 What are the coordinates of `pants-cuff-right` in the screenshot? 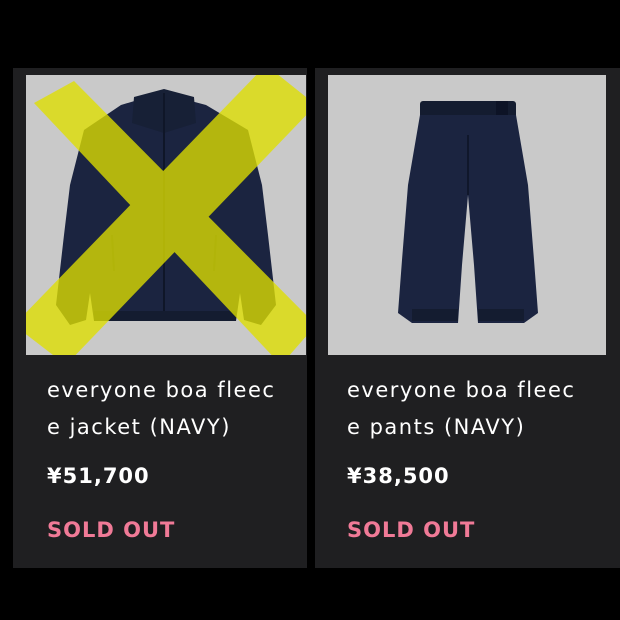 It's located at (501, 315).